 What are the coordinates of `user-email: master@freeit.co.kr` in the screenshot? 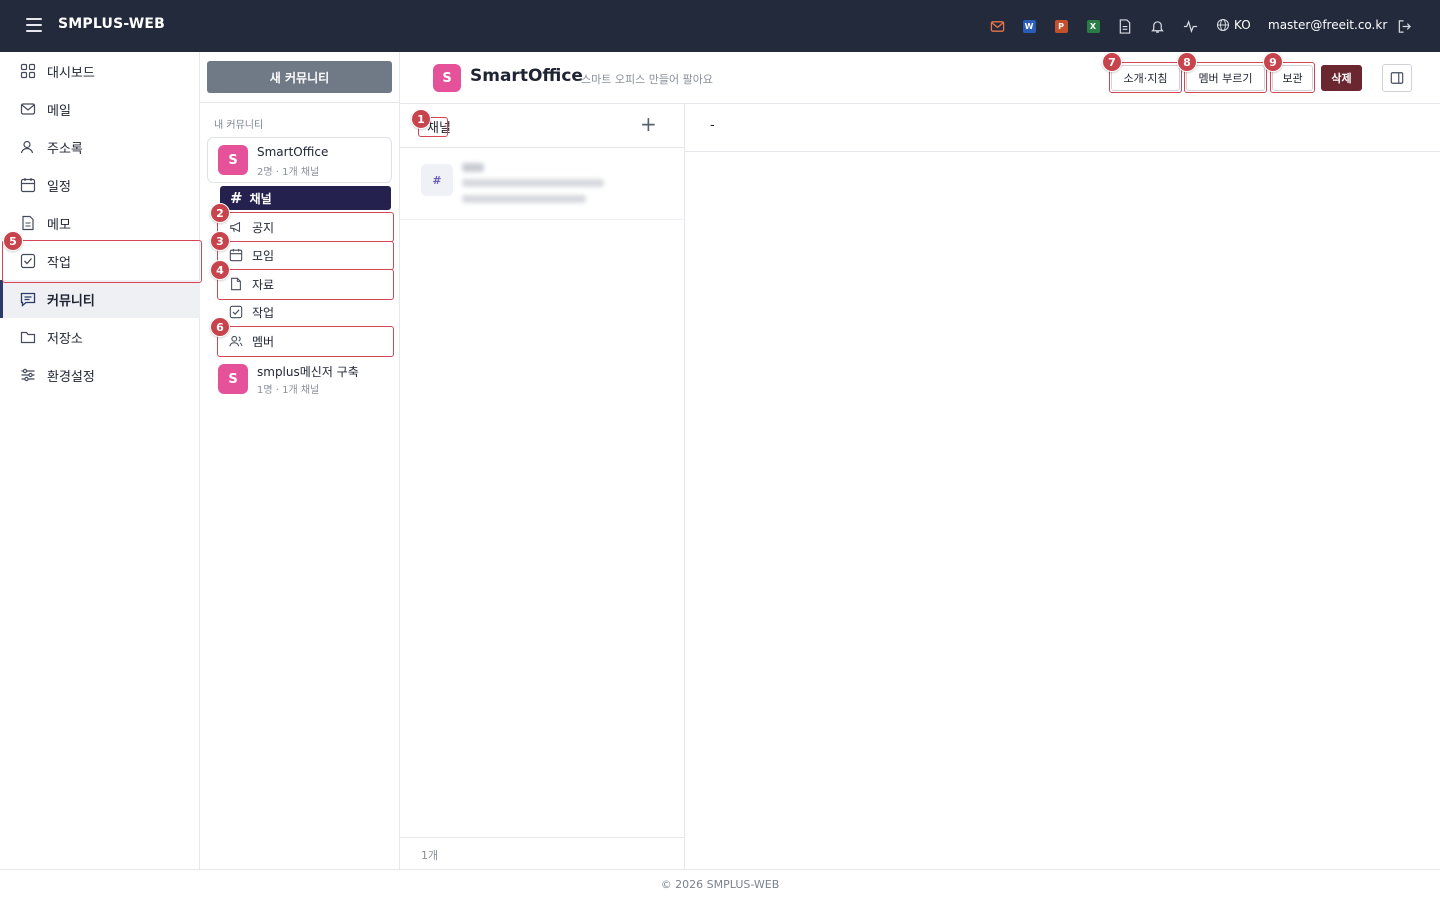 It's located at (1327, 25).